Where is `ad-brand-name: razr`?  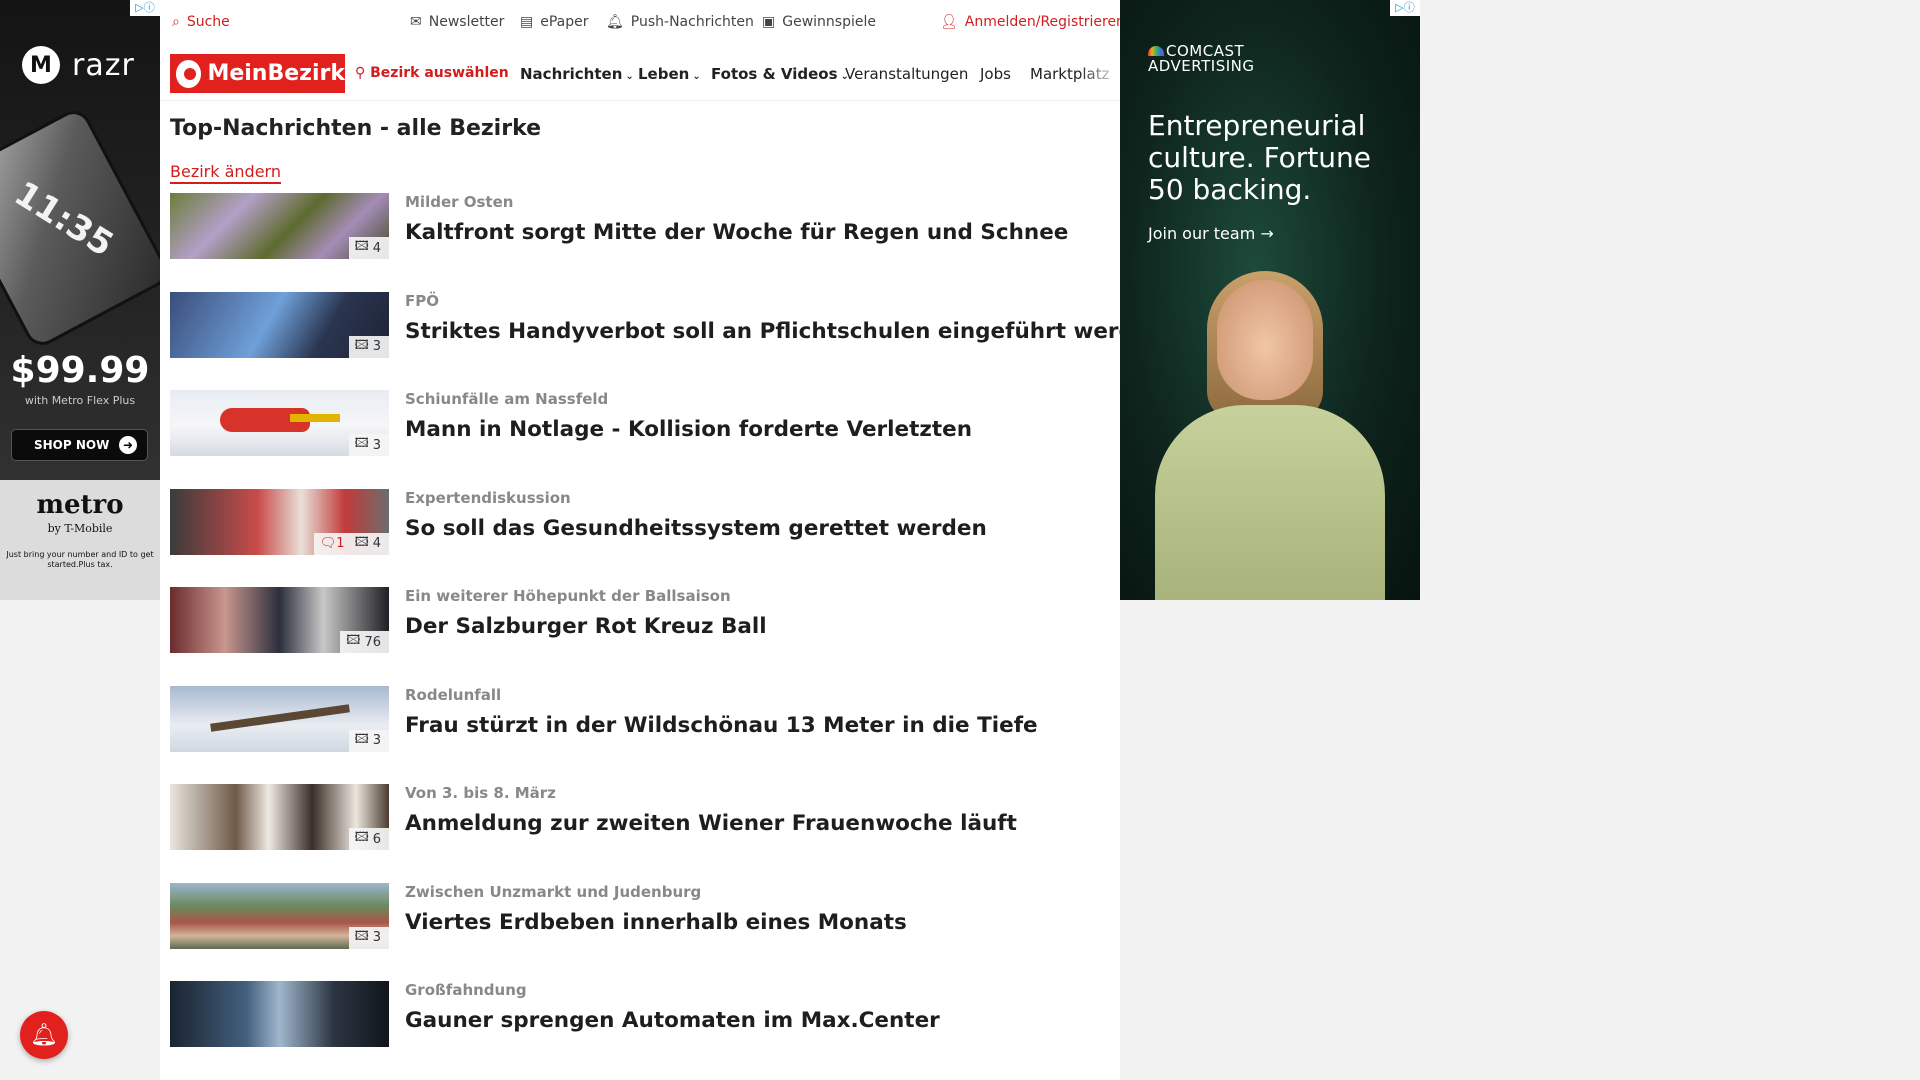 ad-brand-name: razr is located at coordinates (103, 65).